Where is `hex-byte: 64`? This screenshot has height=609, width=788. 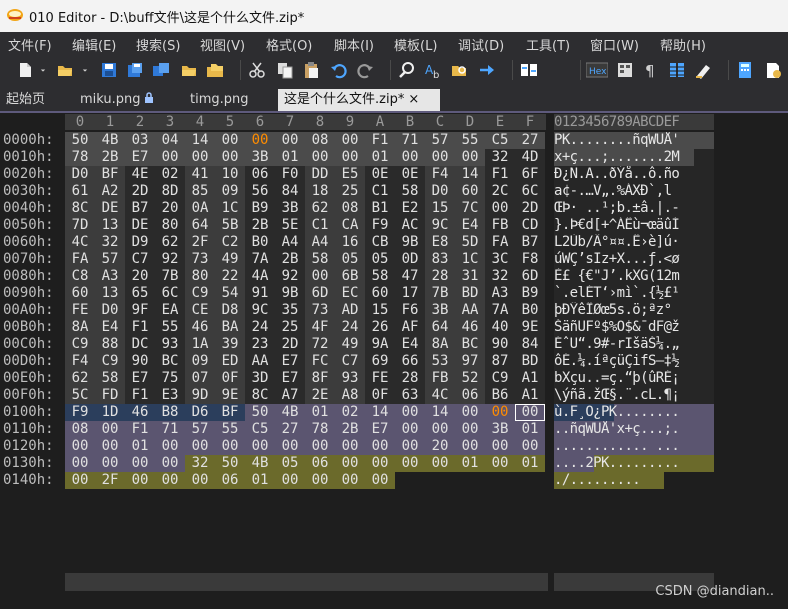 hex-byte: 64 is located at coordinates (440, 327).